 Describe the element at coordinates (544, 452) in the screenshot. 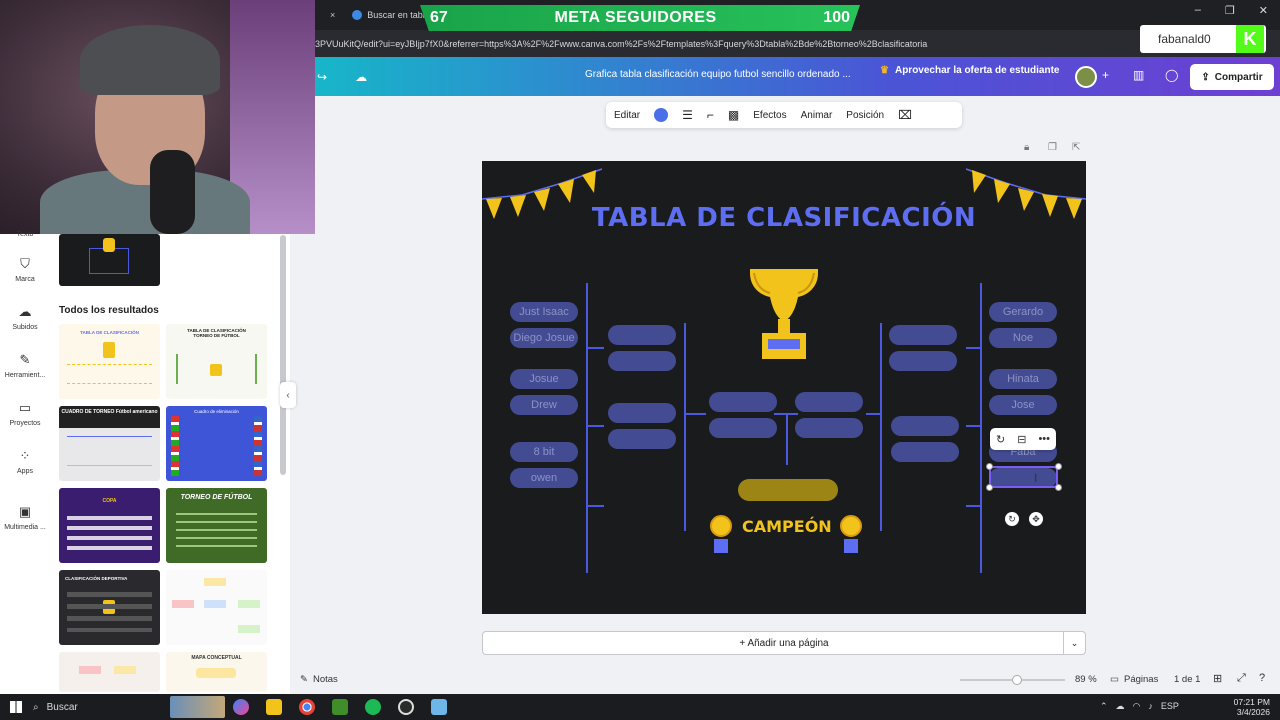

I see `team-slot-left: 8 bit` at that location.